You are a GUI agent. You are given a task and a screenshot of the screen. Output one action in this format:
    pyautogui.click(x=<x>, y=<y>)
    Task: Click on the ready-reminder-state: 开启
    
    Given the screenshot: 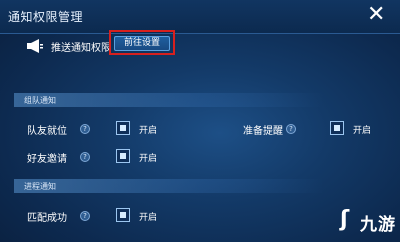 What is the action you would take?
    pyautogui.click(x=362, y=131)
    